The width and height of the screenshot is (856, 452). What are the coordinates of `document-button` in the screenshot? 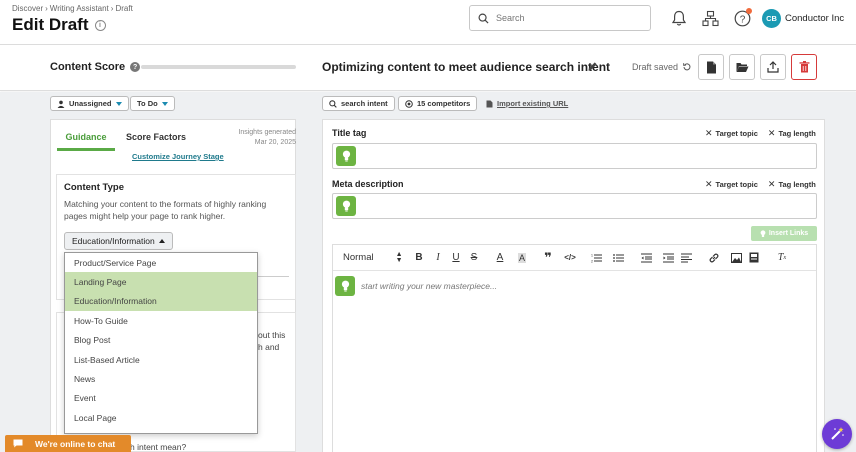 It's located at (711, 67).